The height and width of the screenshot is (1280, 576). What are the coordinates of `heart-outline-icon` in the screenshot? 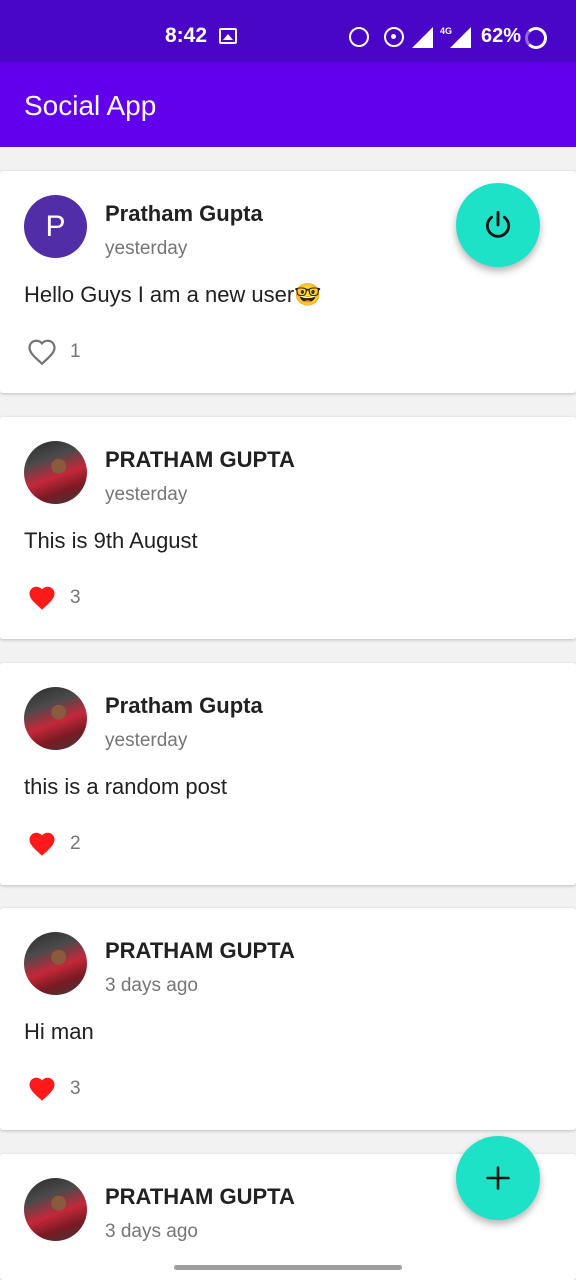 It's located at (42, 352).